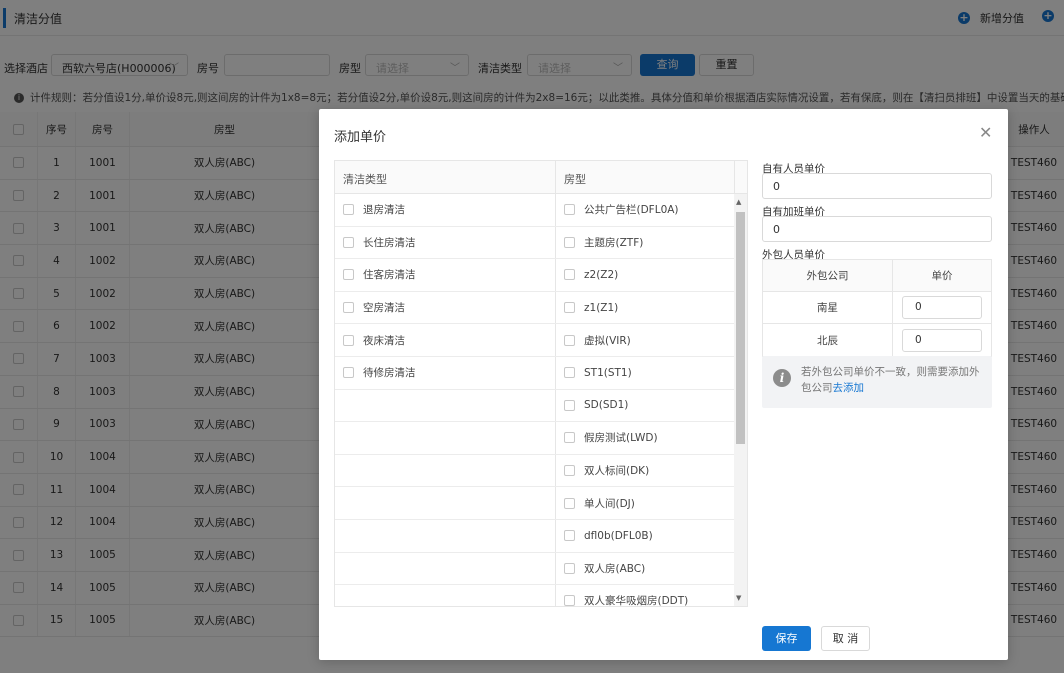  Describe the element at coordinates (534, 340) in the screenshot. I see `grid-row: 夜床清洁 虚拟(VIR)` at that location.